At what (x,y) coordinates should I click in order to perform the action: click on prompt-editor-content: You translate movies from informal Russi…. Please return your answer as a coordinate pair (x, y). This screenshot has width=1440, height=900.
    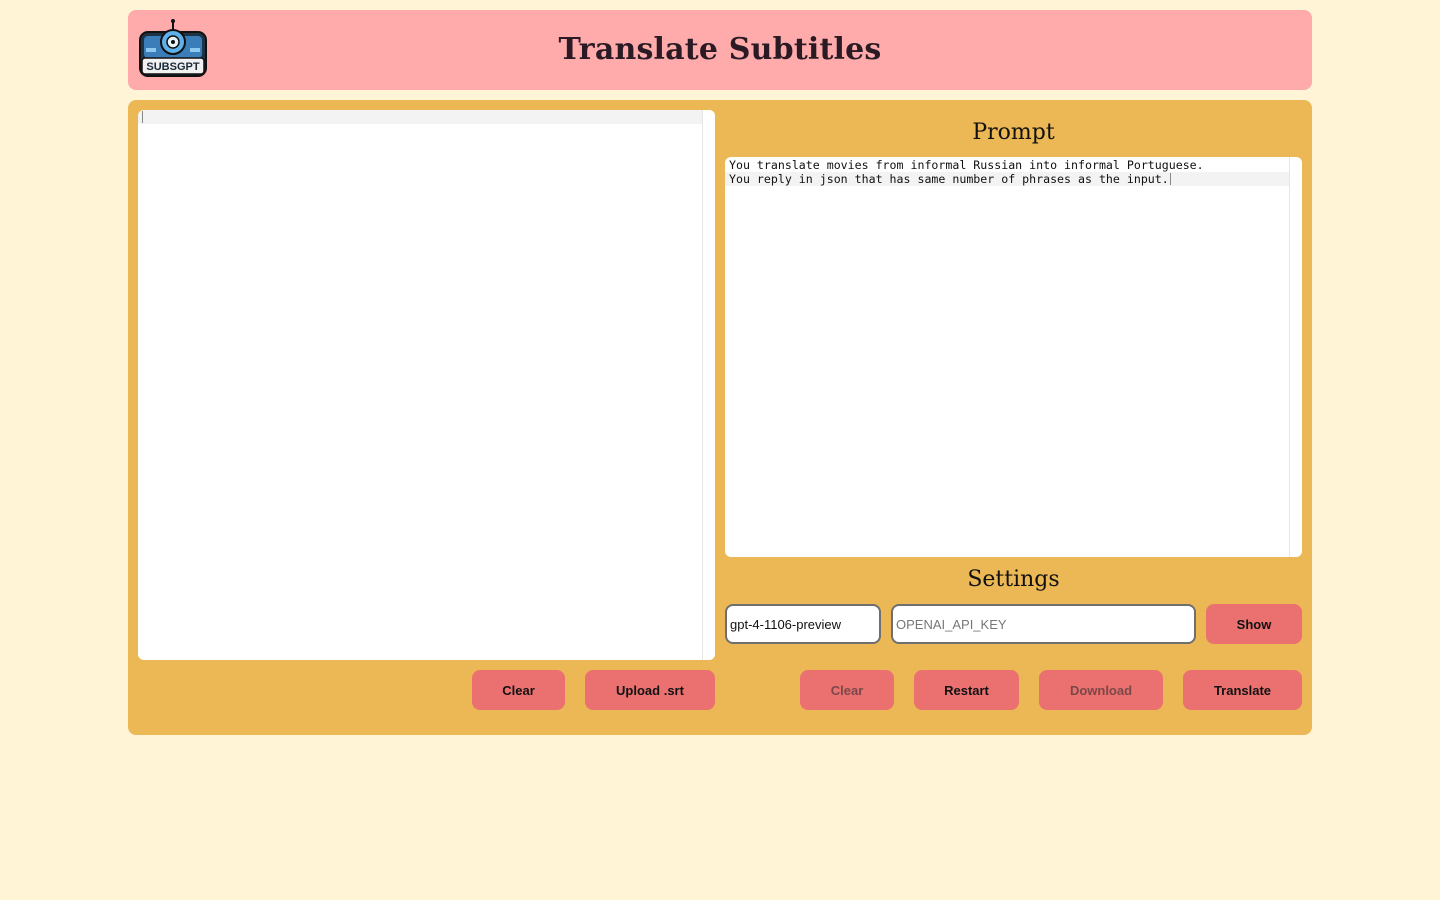
    Looking at the image, I should click on (966, 172).